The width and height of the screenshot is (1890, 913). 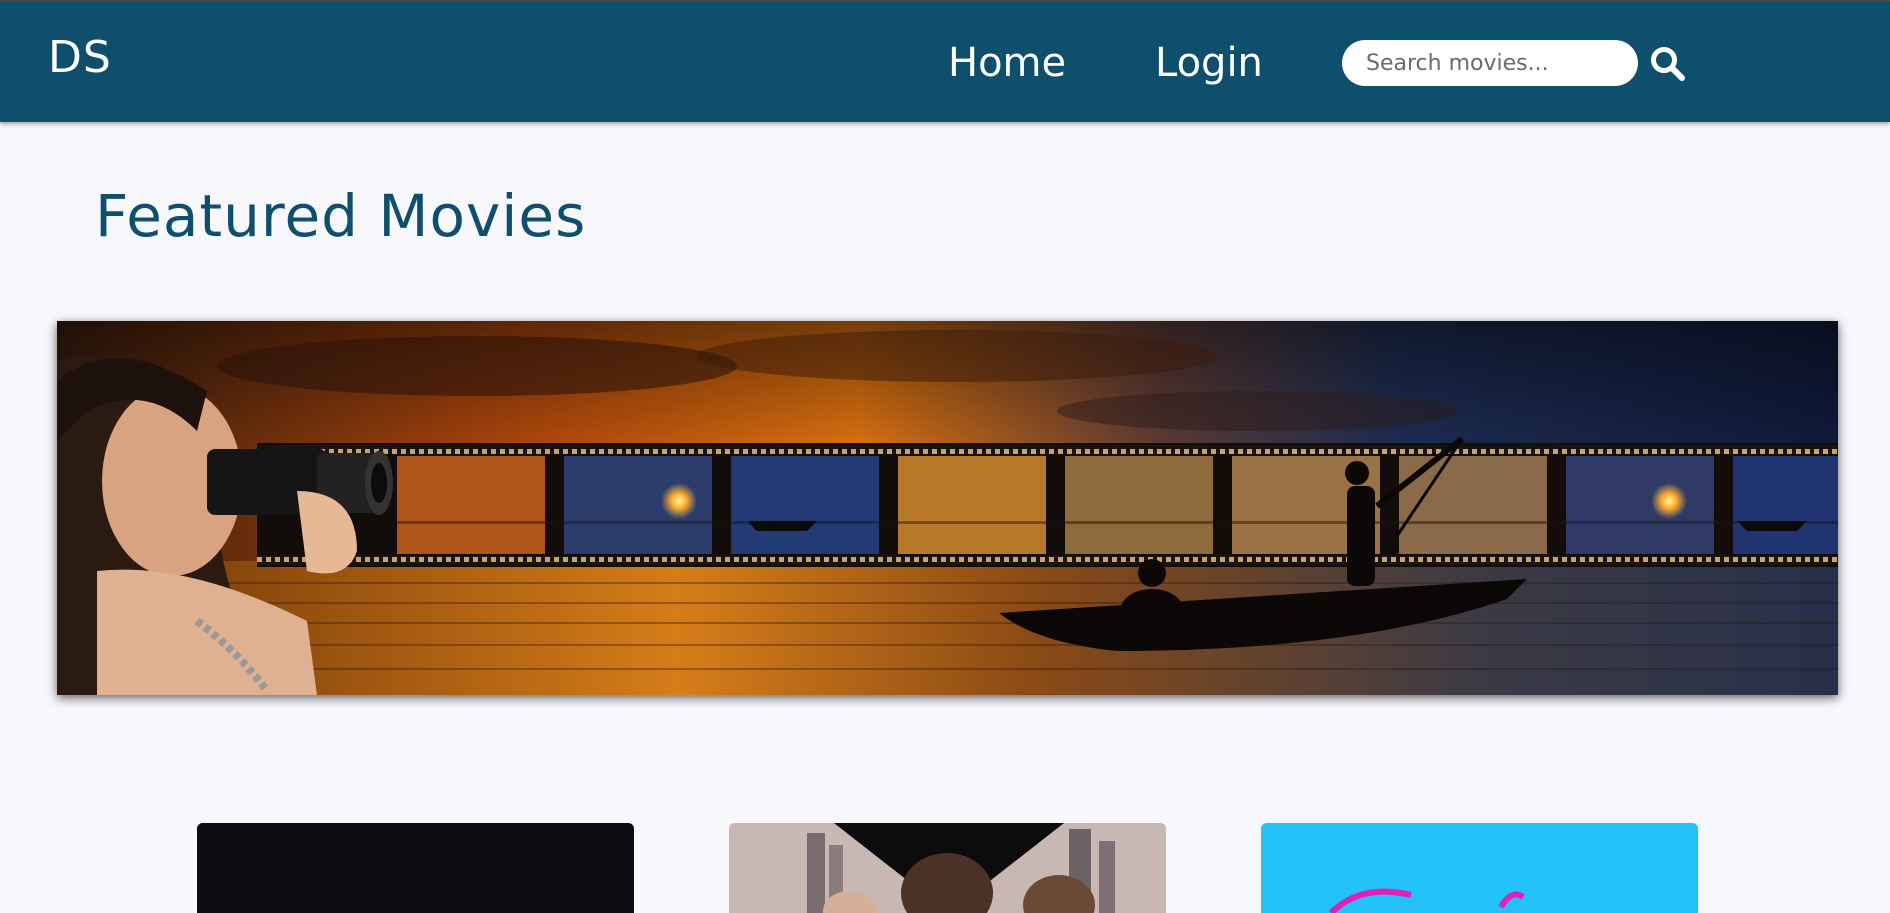 I want to click on site-logo: DS, so click(x=80, y=57).